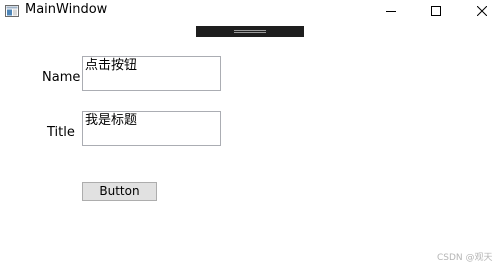  Describe the element at coordinates (151, 73) in the screenshot. I see `name-textbox: 点击按钮` at that location.